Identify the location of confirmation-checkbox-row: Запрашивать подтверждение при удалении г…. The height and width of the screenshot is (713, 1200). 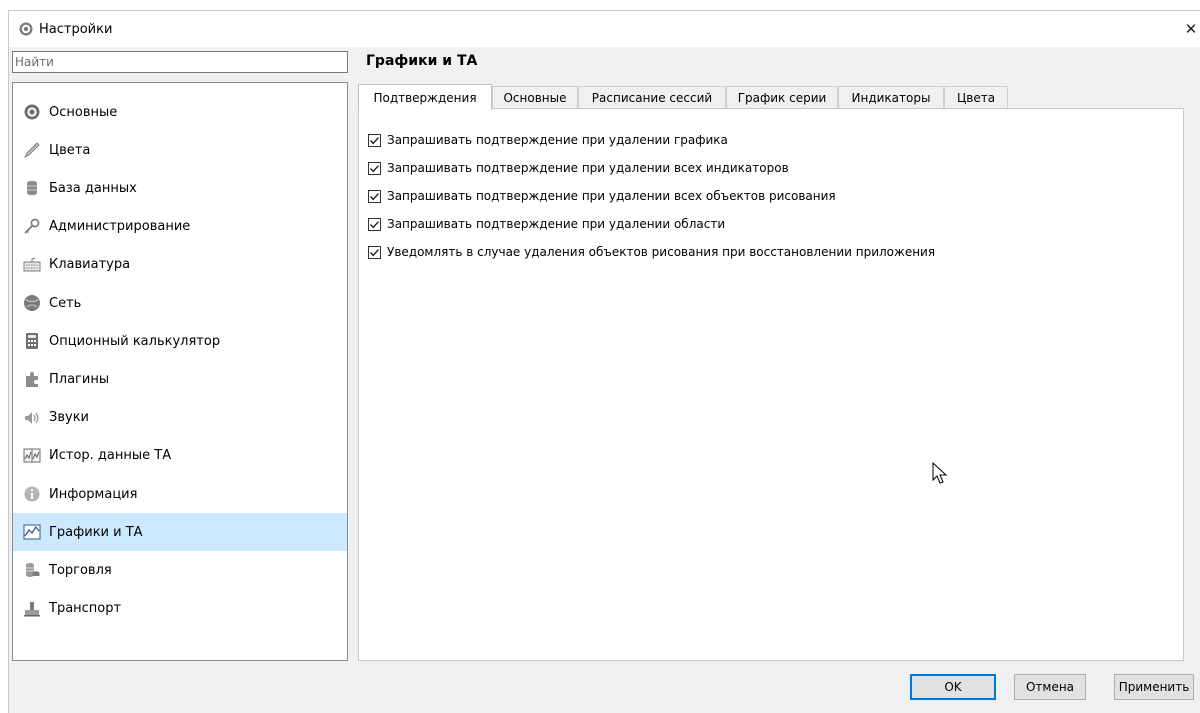
(548, 140).